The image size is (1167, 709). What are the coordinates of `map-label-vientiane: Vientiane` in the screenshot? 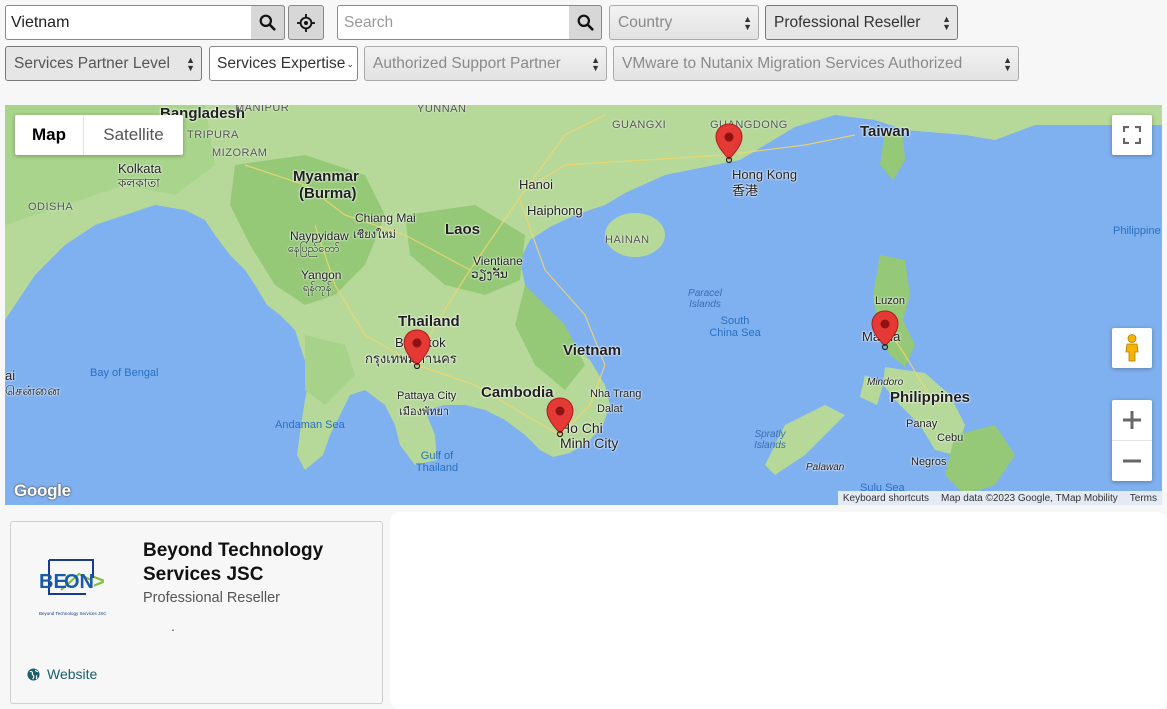 It's located at (498, 261).